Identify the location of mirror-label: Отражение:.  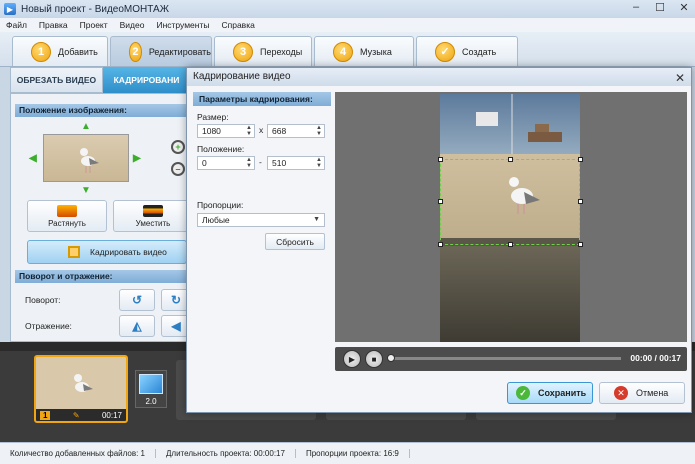
(48, 326).